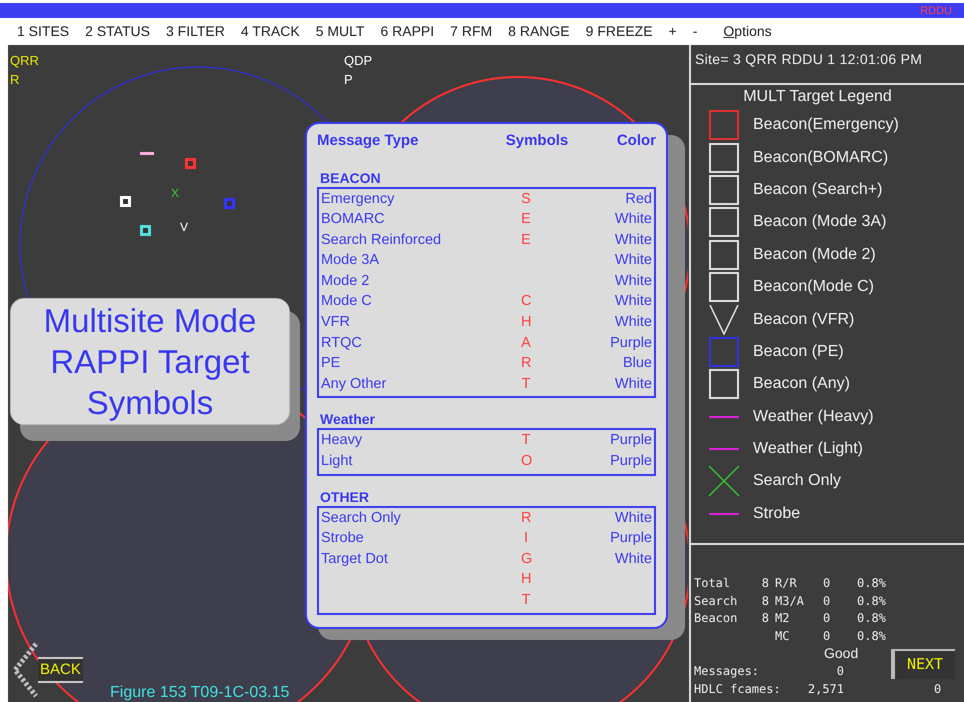  What do you see at coordinates (350, 260) in the screenshot?
I see `message-type: Mode 3A` at bounding box center [350, 260].